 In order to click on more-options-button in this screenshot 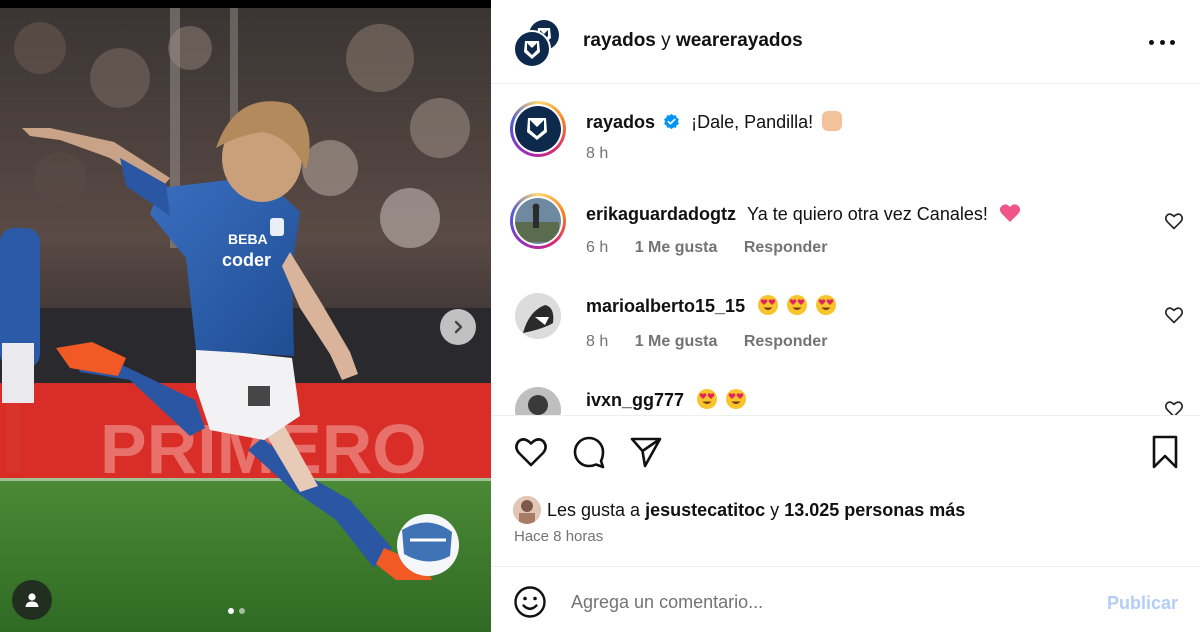, I will do `click(1162, 42)`.